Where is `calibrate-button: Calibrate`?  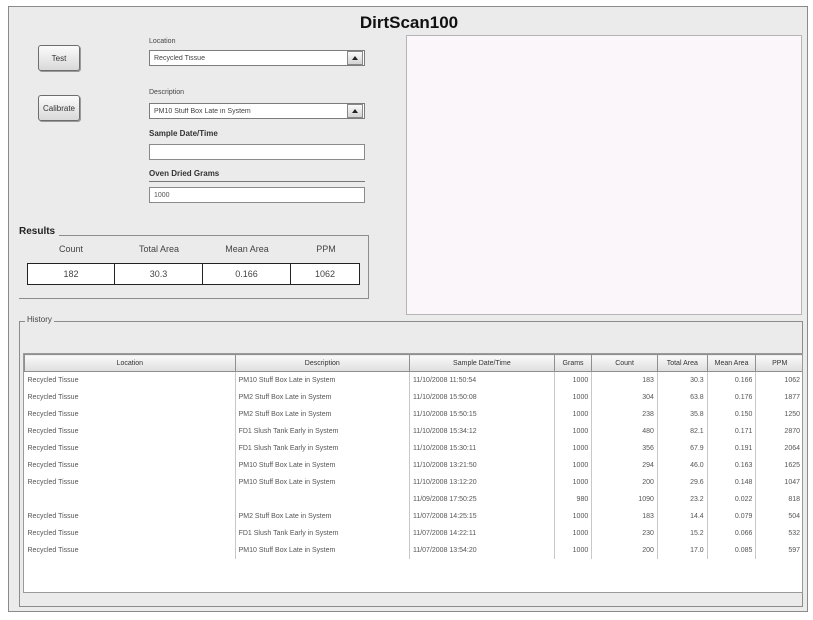 calibrate-button: Calibrate is located at coordinates (59, 108).